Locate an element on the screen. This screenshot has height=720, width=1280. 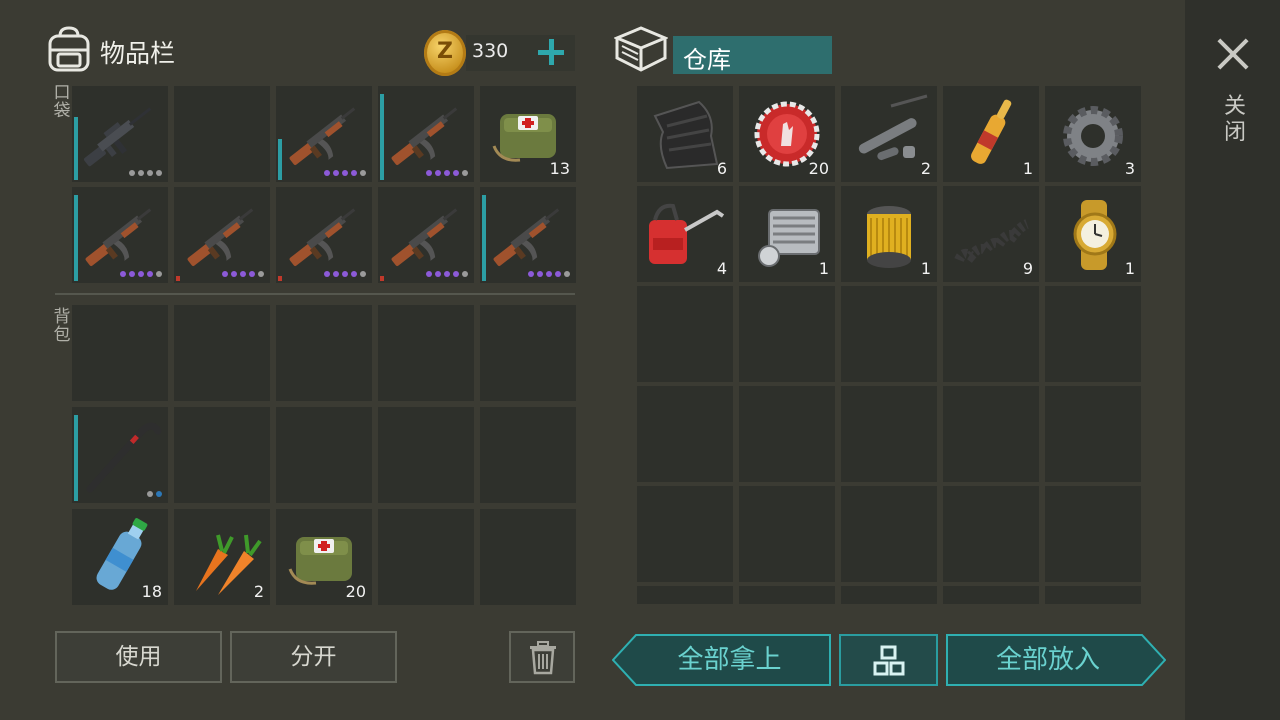
inventory-header: 物品栏 is located at coordinates (110, 52).